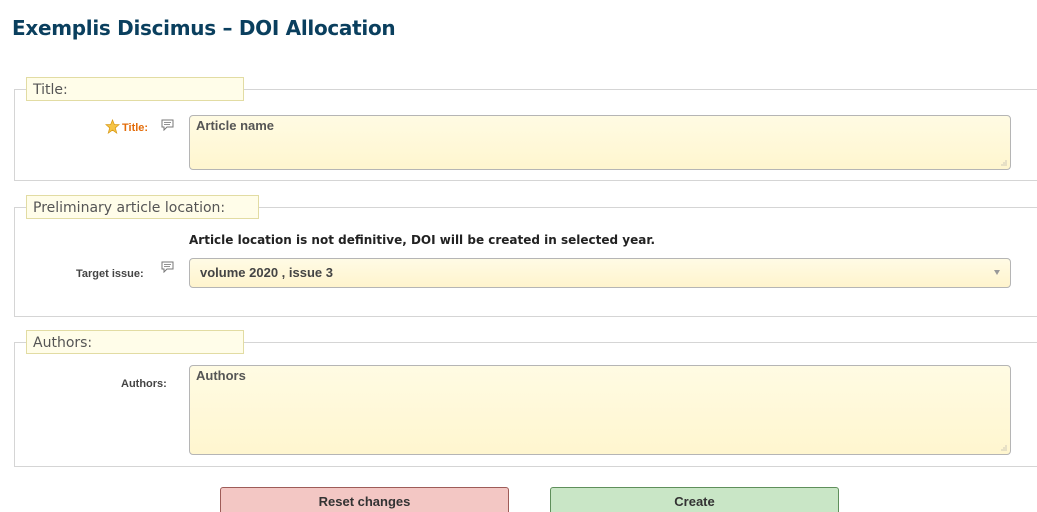 The width and height of the screenshot is (1037, 512). I want to click on authors-section-legend: Authors:, so click(135, 342).